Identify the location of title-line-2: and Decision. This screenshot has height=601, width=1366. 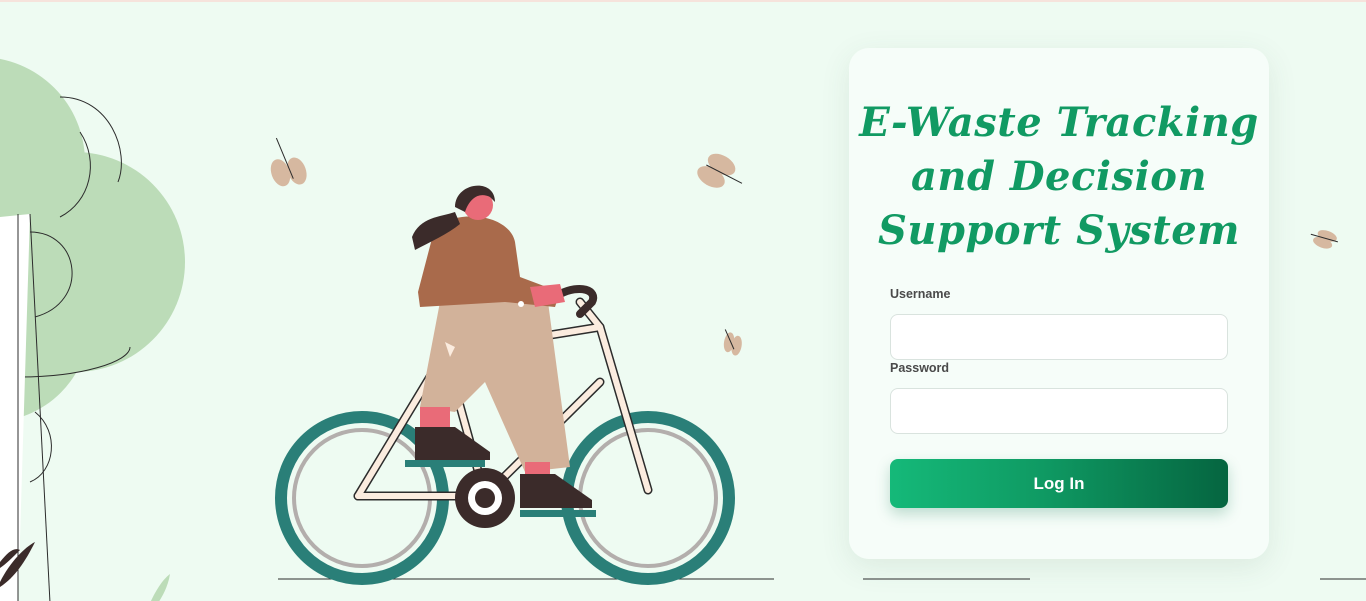
(1059, 176).